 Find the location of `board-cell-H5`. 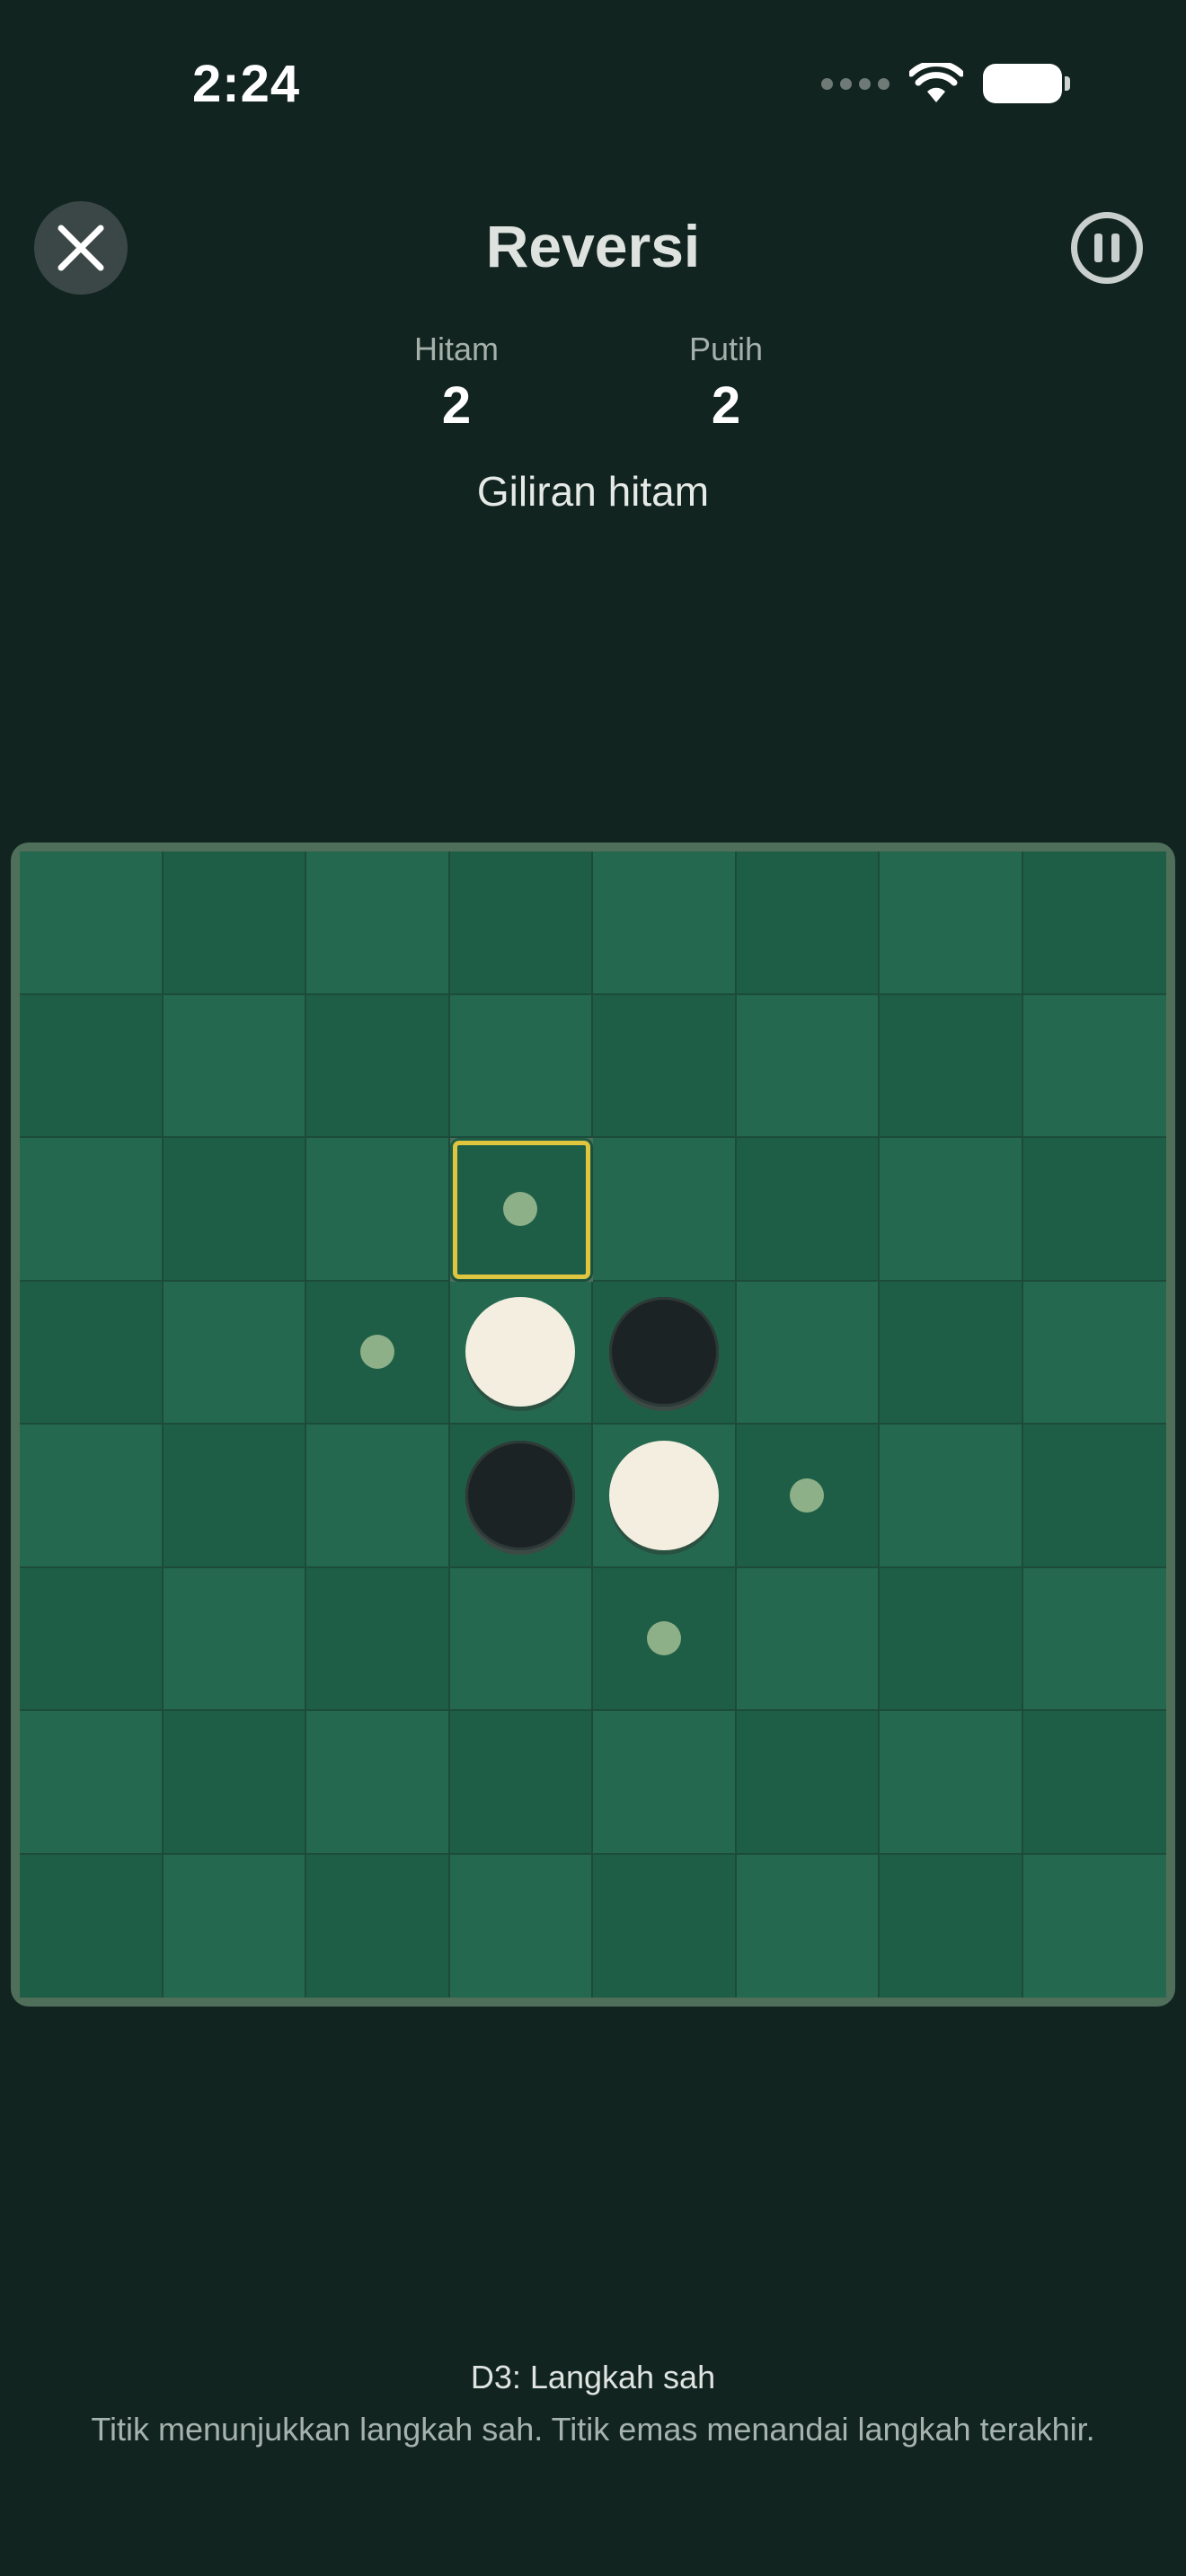

board-cell-H5 is located at coordinates (1094, 1496).